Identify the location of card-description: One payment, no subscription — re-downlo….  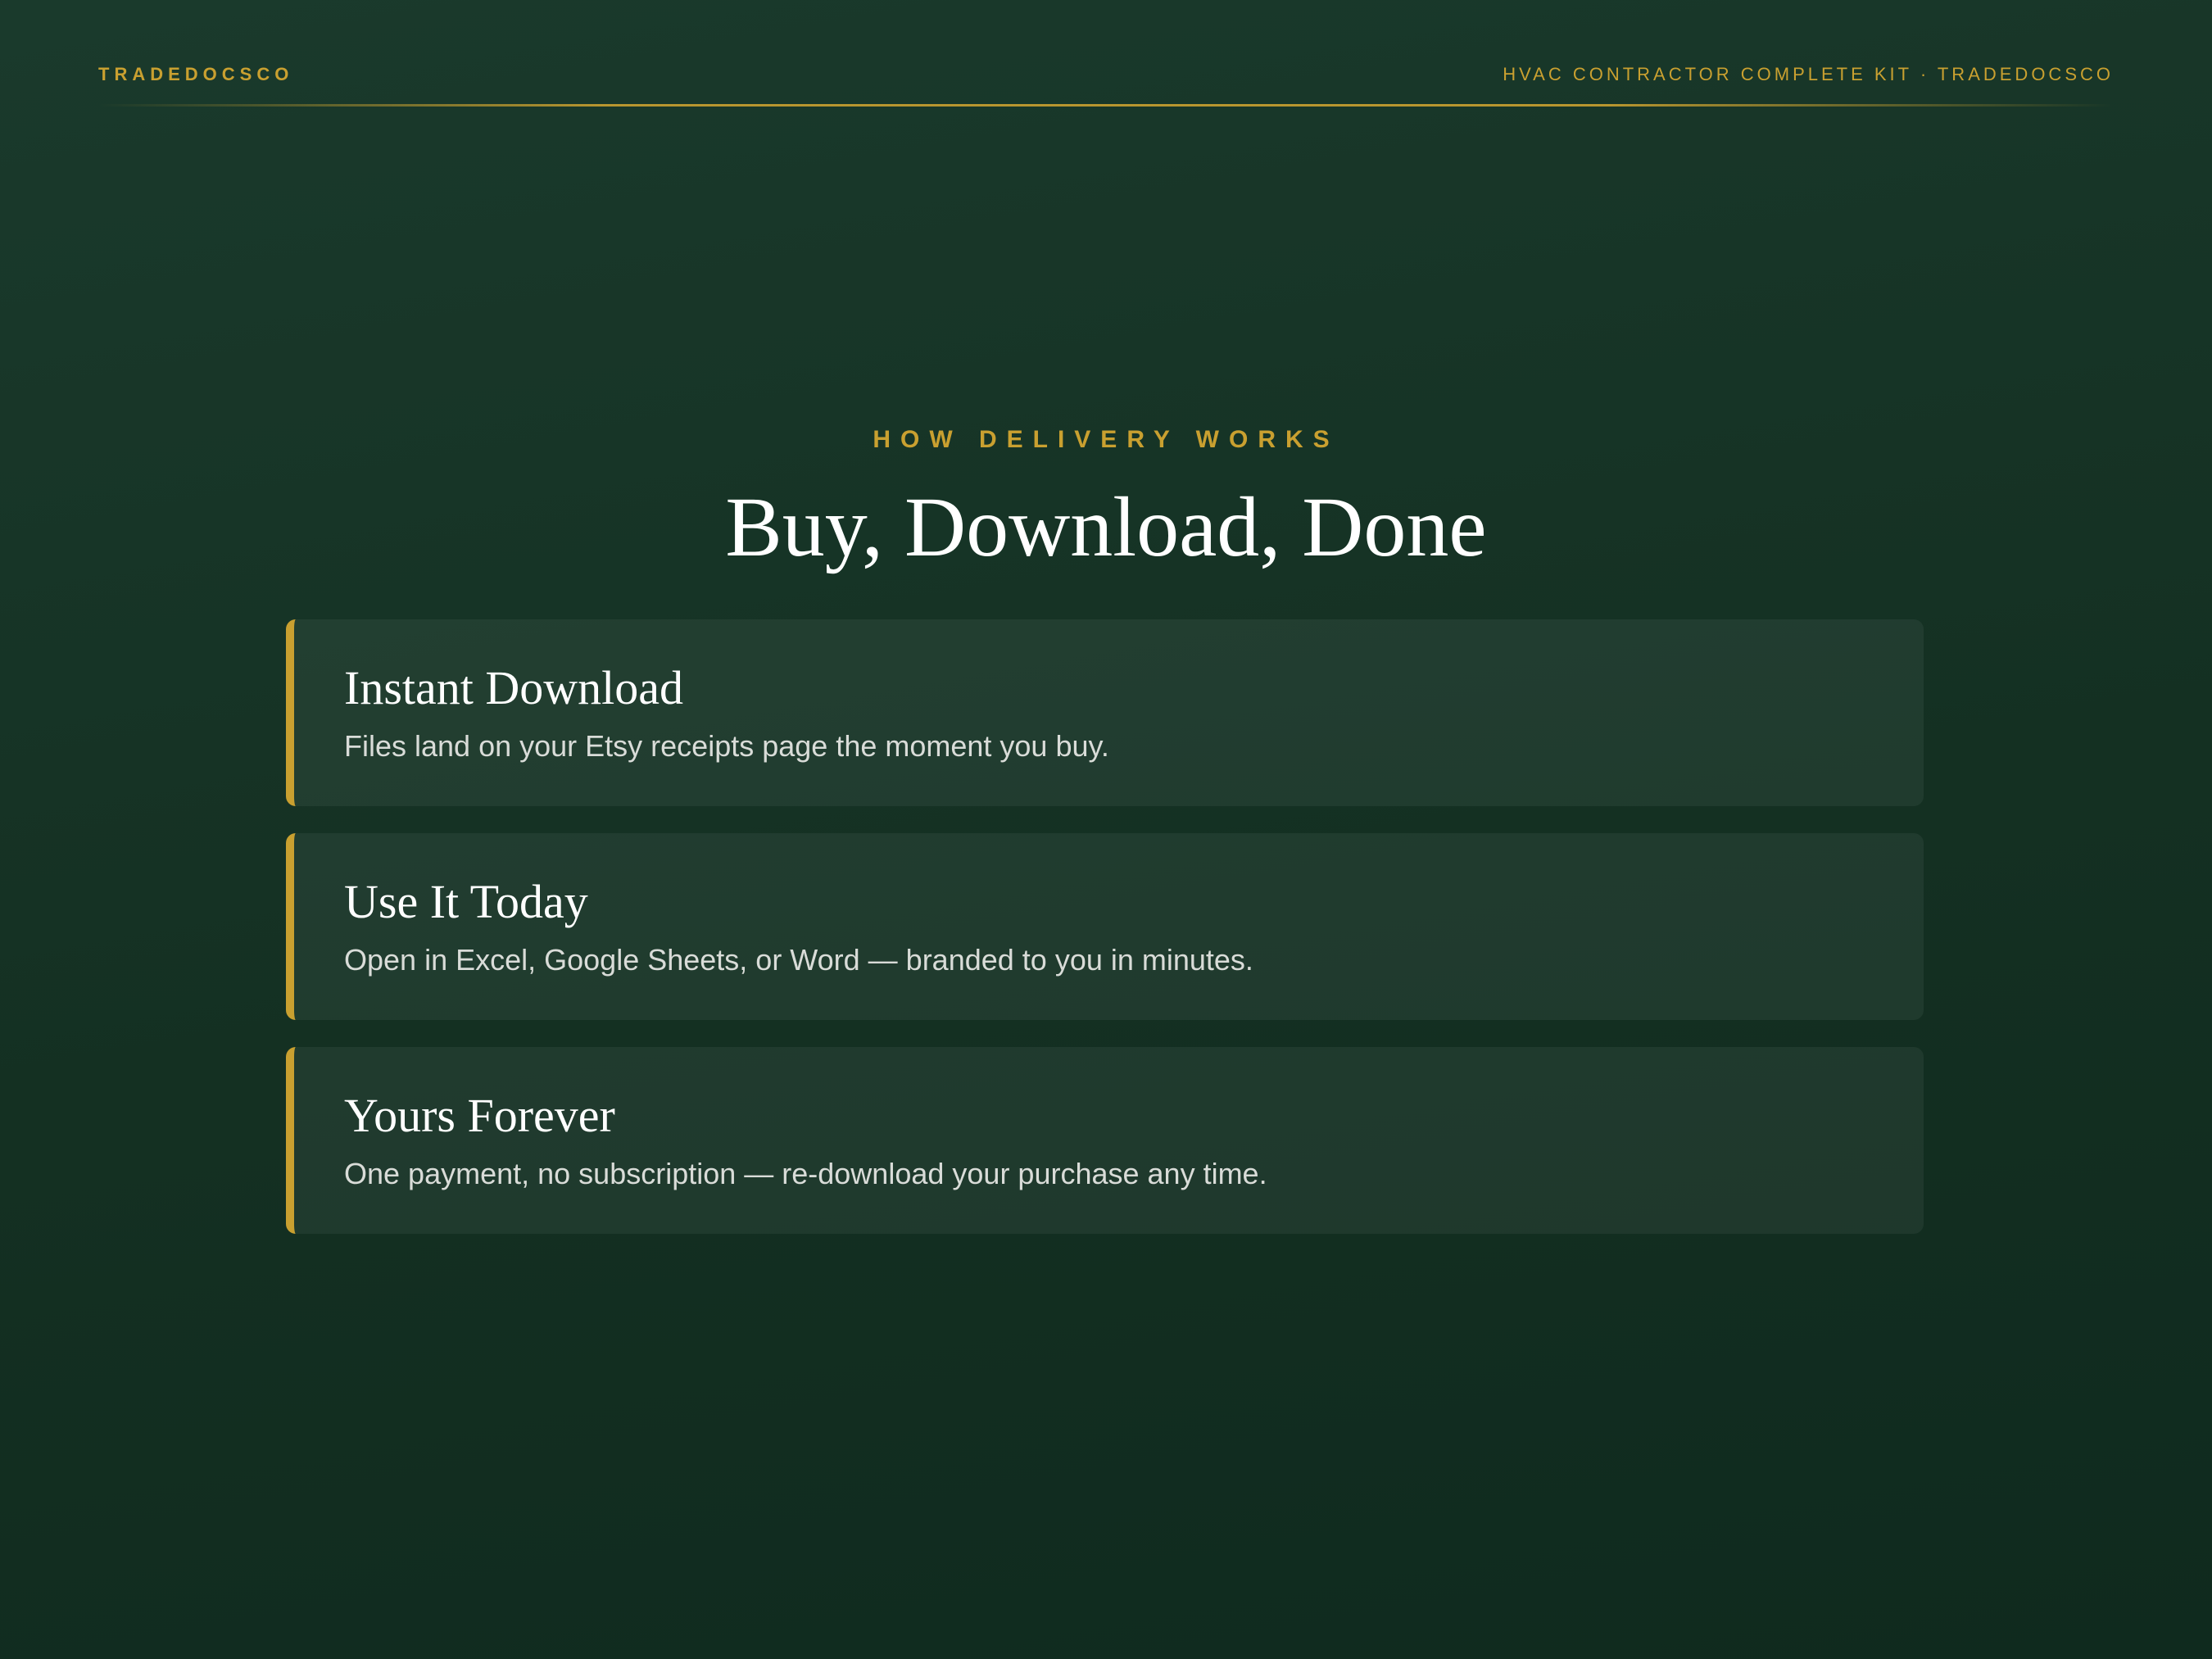
(805, 1173).